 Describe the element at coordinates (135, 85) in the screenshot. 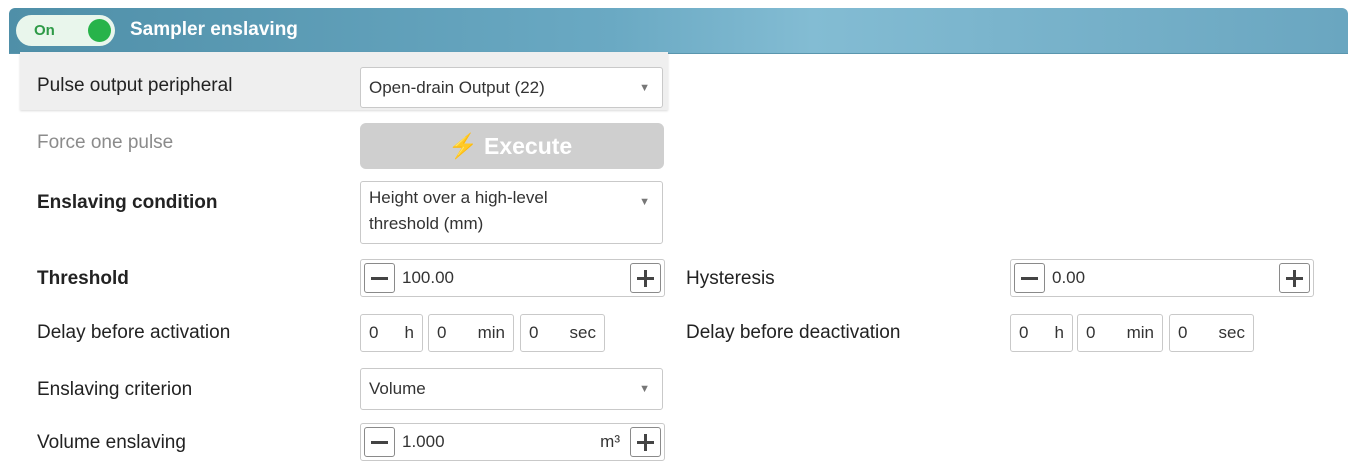

I see `pulse-output-label: Pulse output peripheral` at that location.